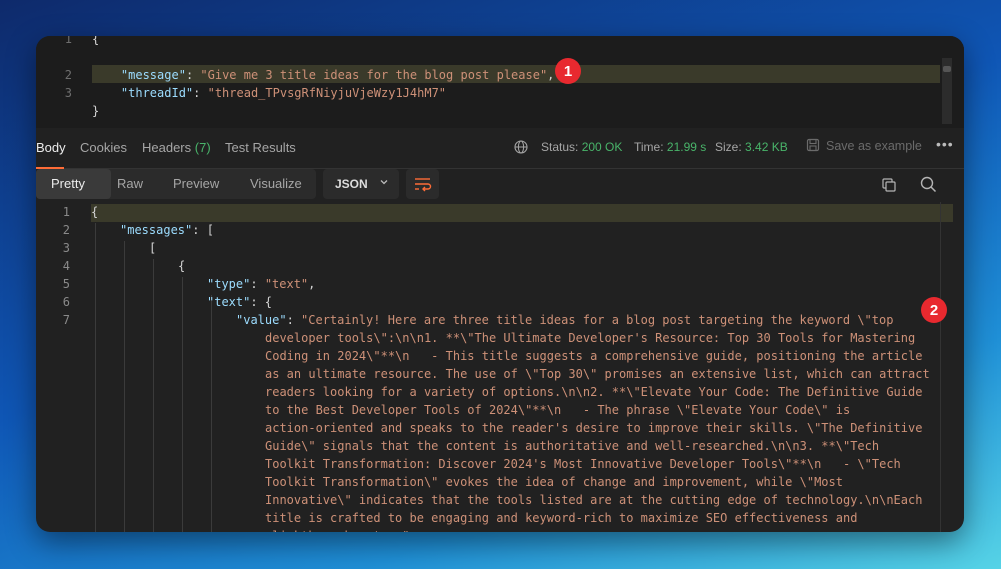  Describe the element at coordinates (66, 320) in the screenshot. I see `line-number: 7` at that location.